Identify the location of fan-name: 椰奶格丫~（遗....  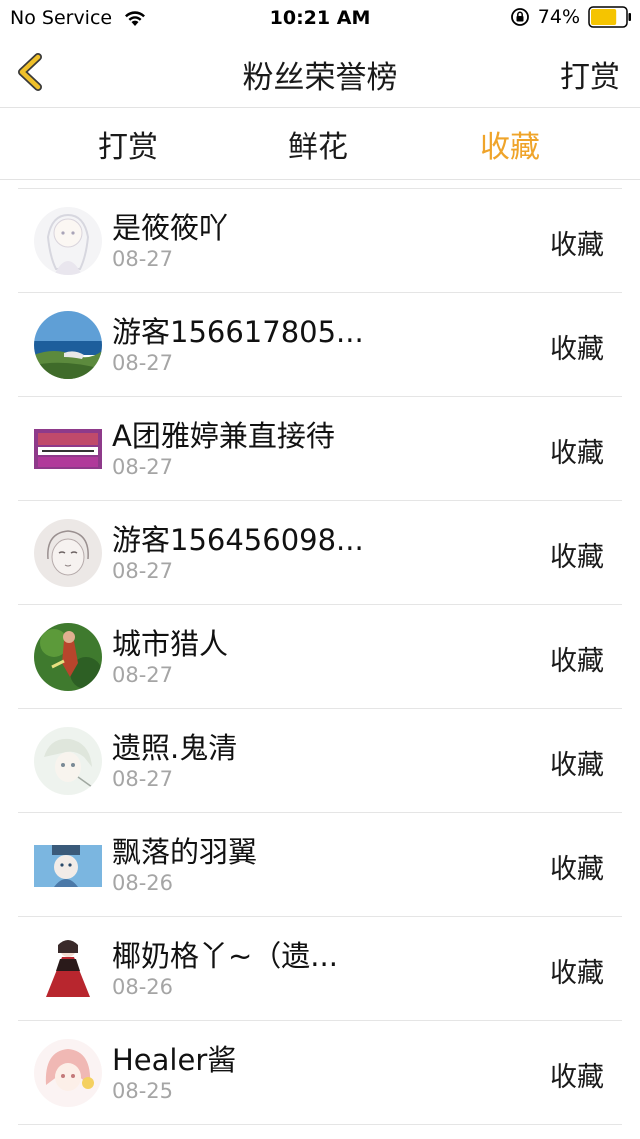
(225, 956).